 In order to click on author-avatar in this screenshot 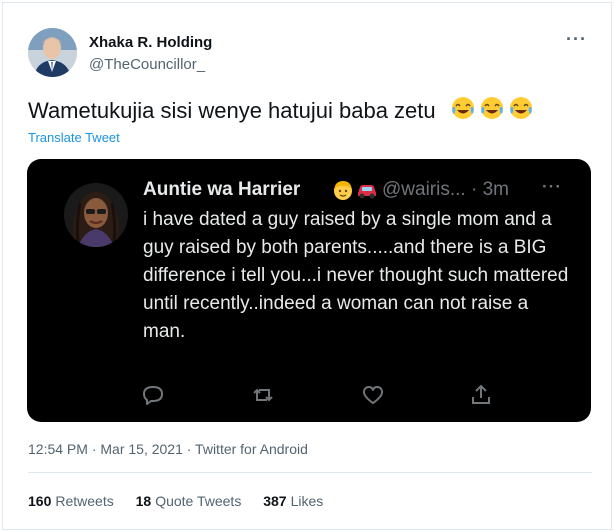, I will do `click(52, 52)`.